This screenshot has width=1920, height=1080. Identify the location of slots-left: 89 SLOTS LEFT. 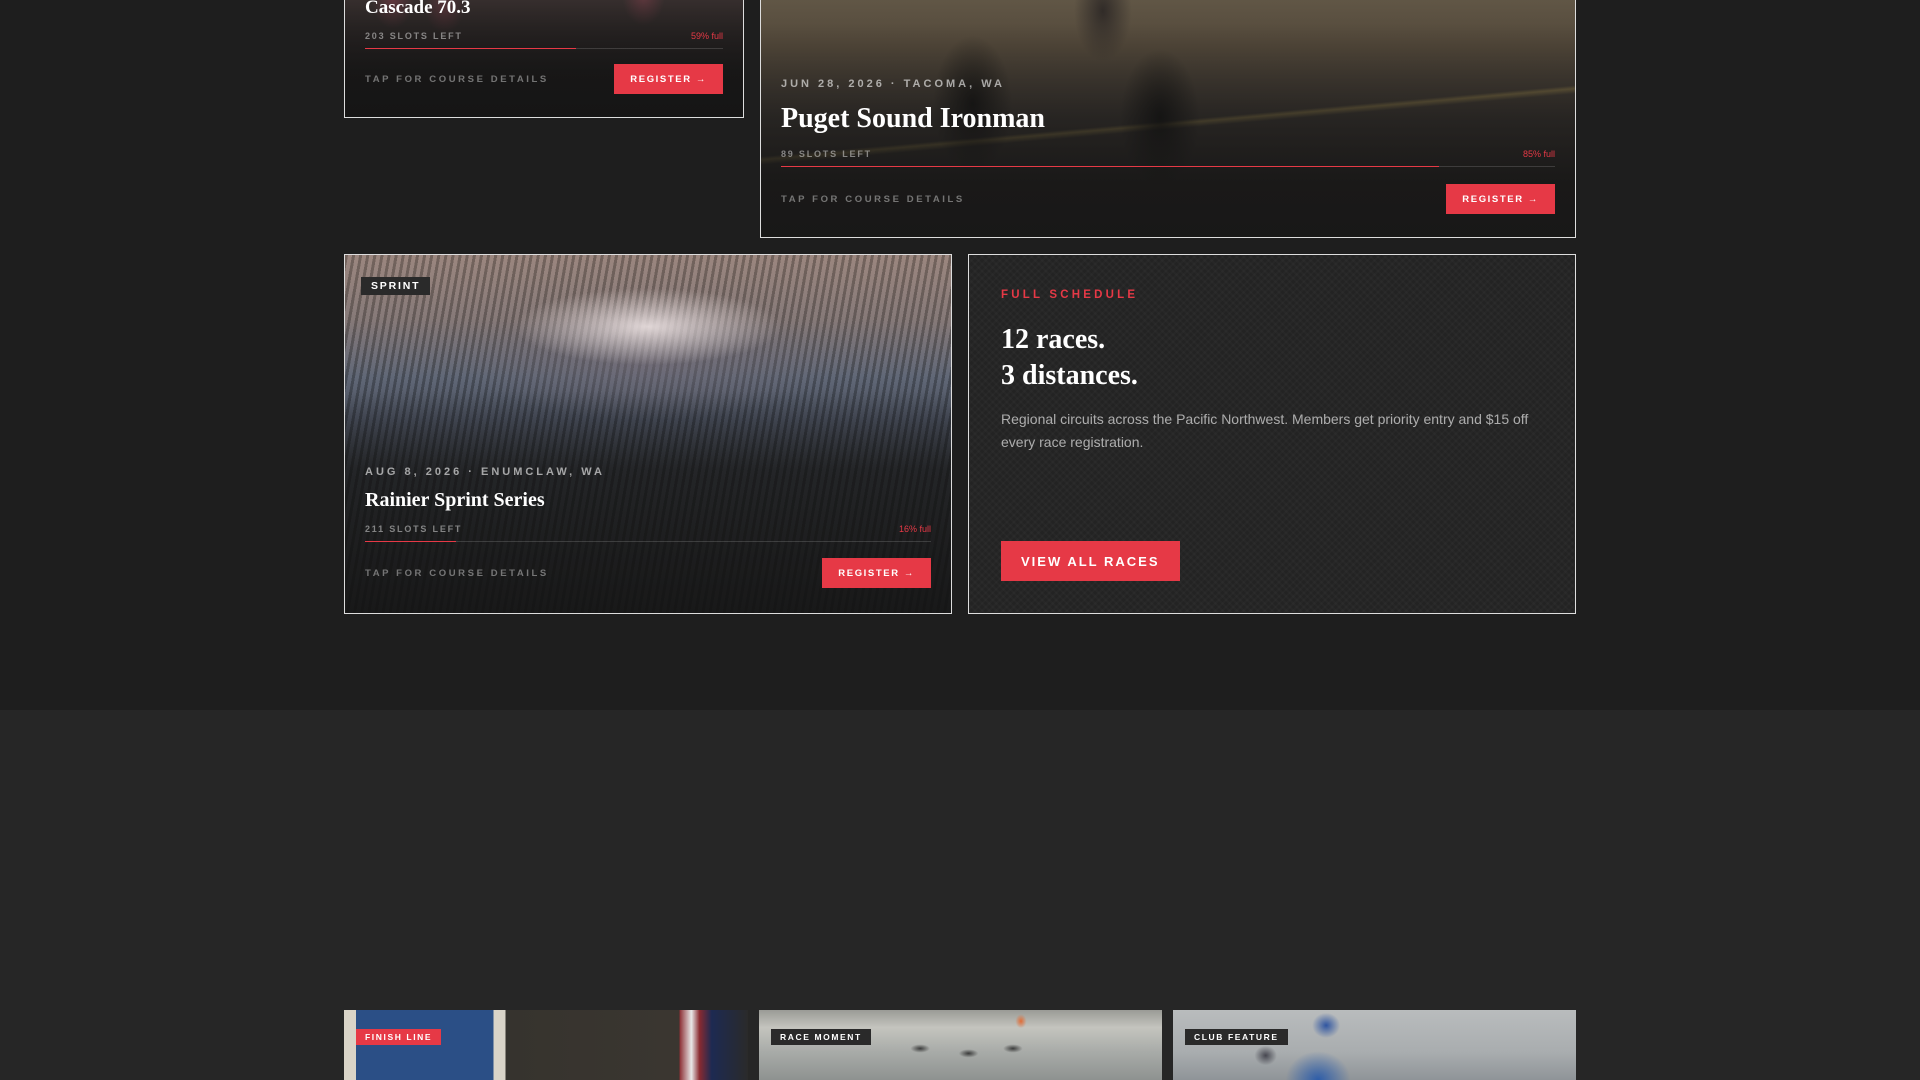
(826, 154).